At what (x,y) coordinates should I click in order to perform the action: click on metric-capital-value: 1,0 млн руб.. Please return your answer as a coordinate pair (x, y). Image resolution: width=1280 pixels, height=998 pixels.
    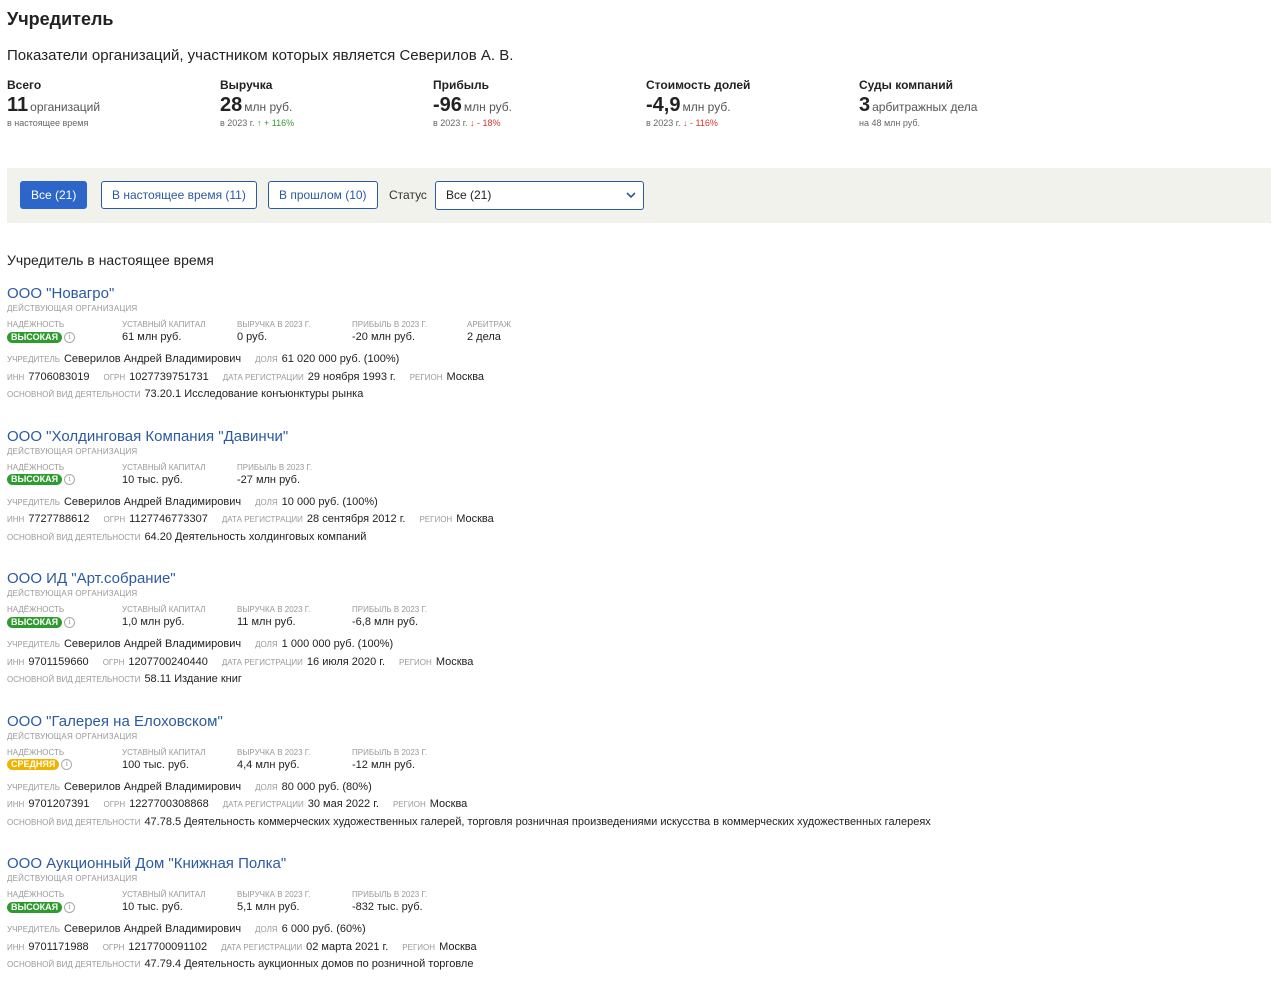
    Looking at the image, I should click on (153, 622).